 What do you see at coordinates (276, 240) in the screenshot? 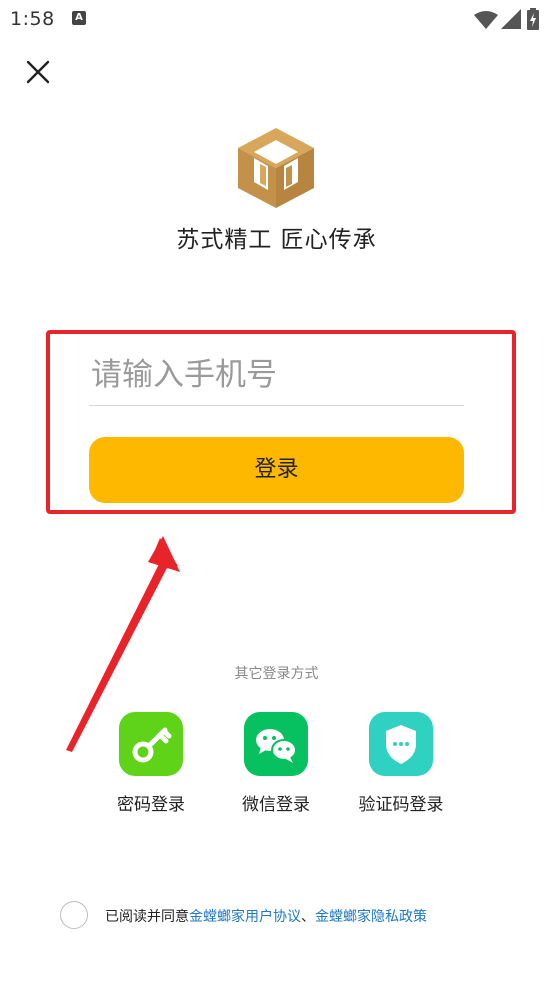
I see `brand-slogan: 苏式精工 匠心传承` at bounding box center [276, 240].